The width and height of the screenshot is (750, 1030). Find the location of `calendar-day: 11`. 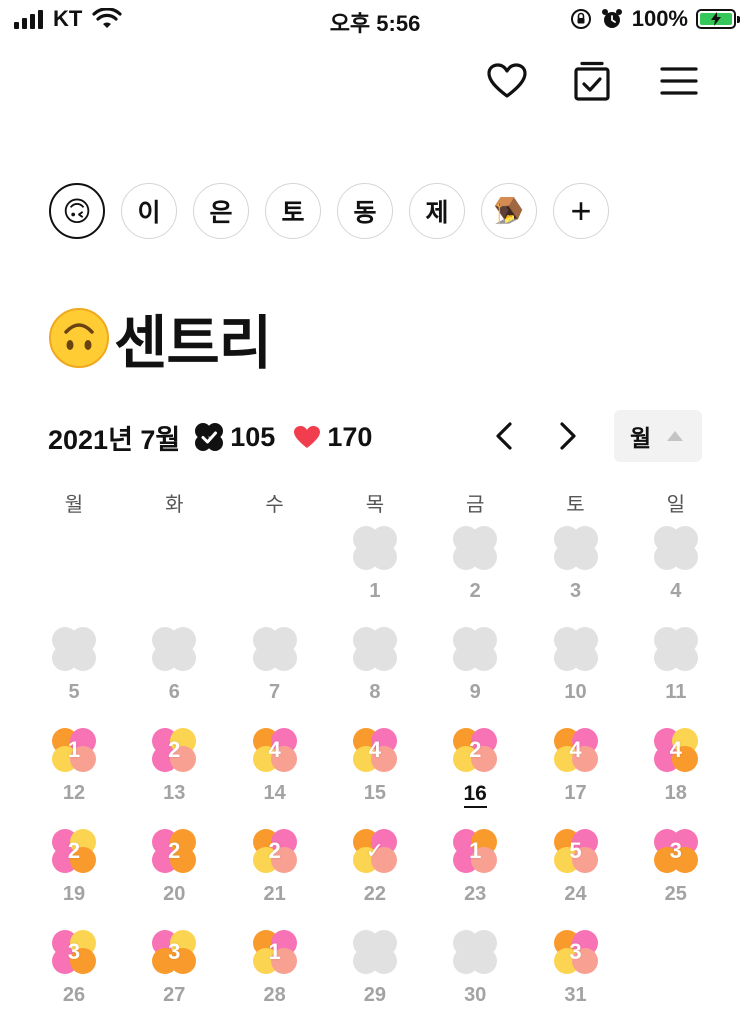

calendar-day: 11 is located at coordinates (676, 677).